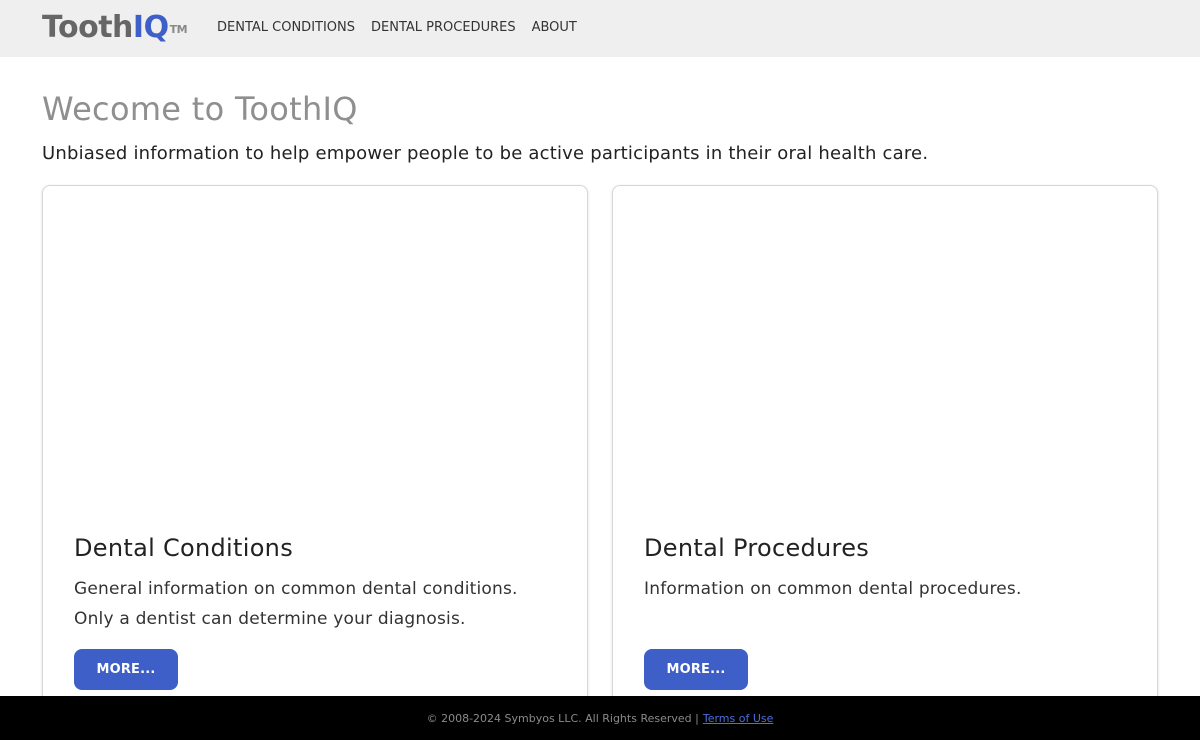  I want to click on card-title: Dental Conditions, so click(184, 548).